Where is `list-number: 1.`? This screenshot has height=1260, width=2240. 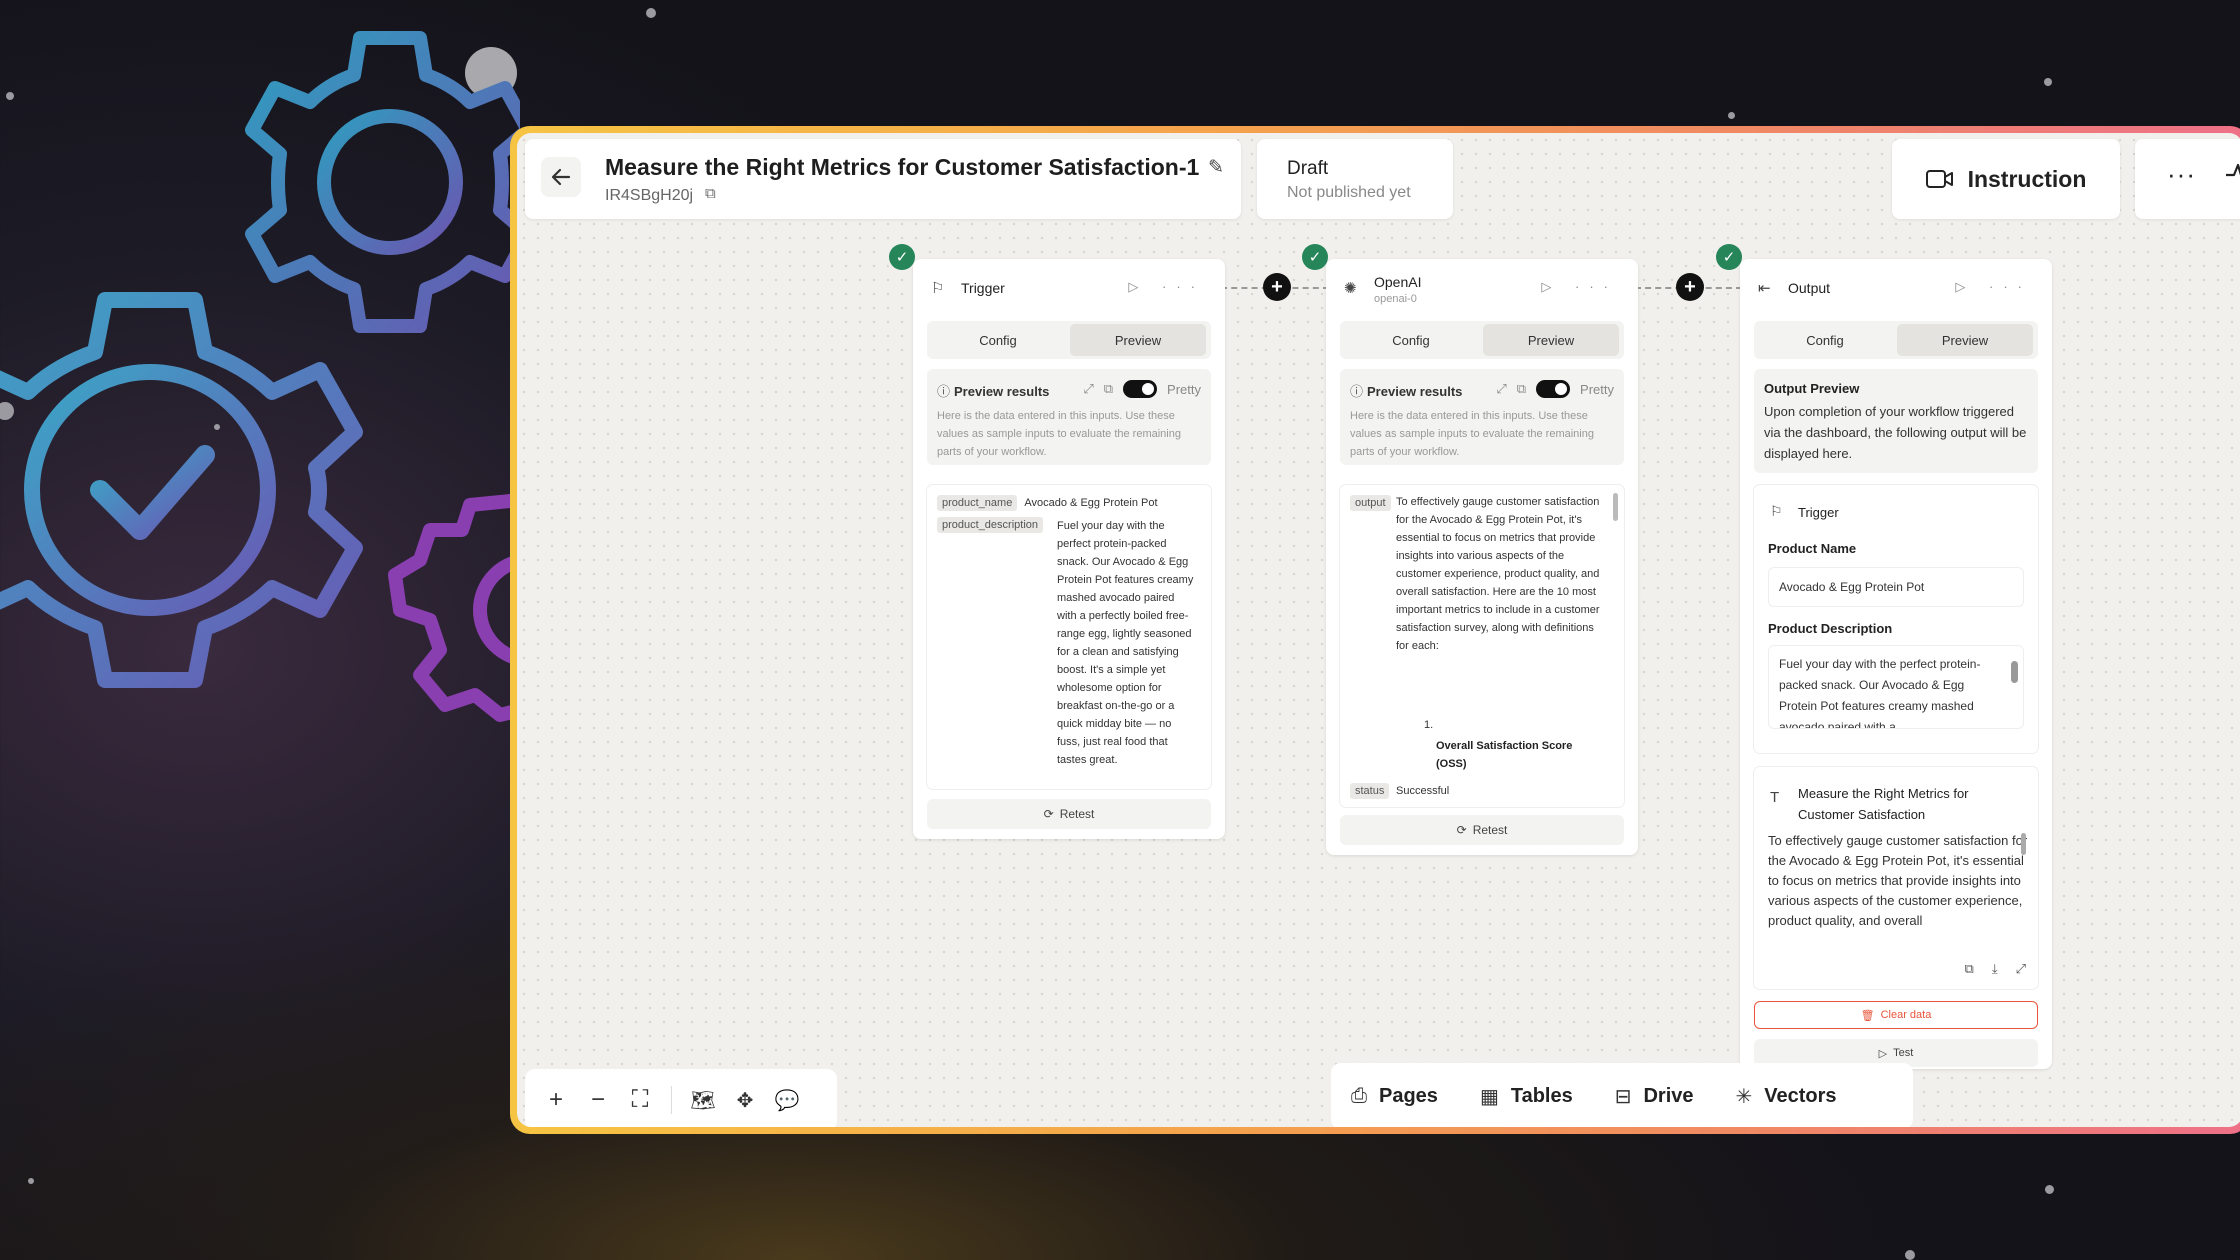 list-number: 1. is located at coordinates (1429, 725).